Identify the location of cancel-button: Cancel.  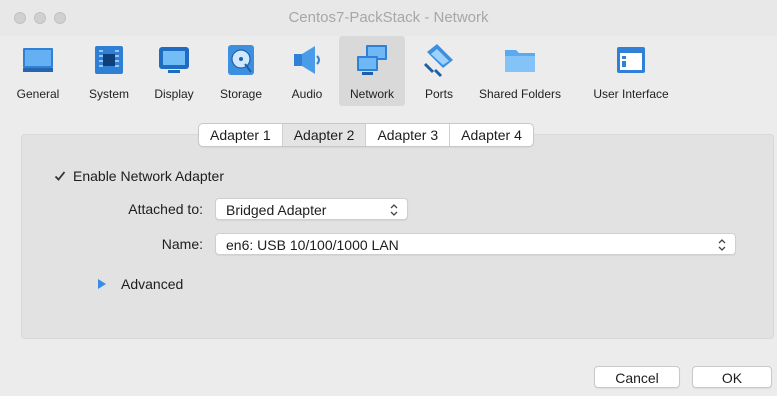
(637, 377).